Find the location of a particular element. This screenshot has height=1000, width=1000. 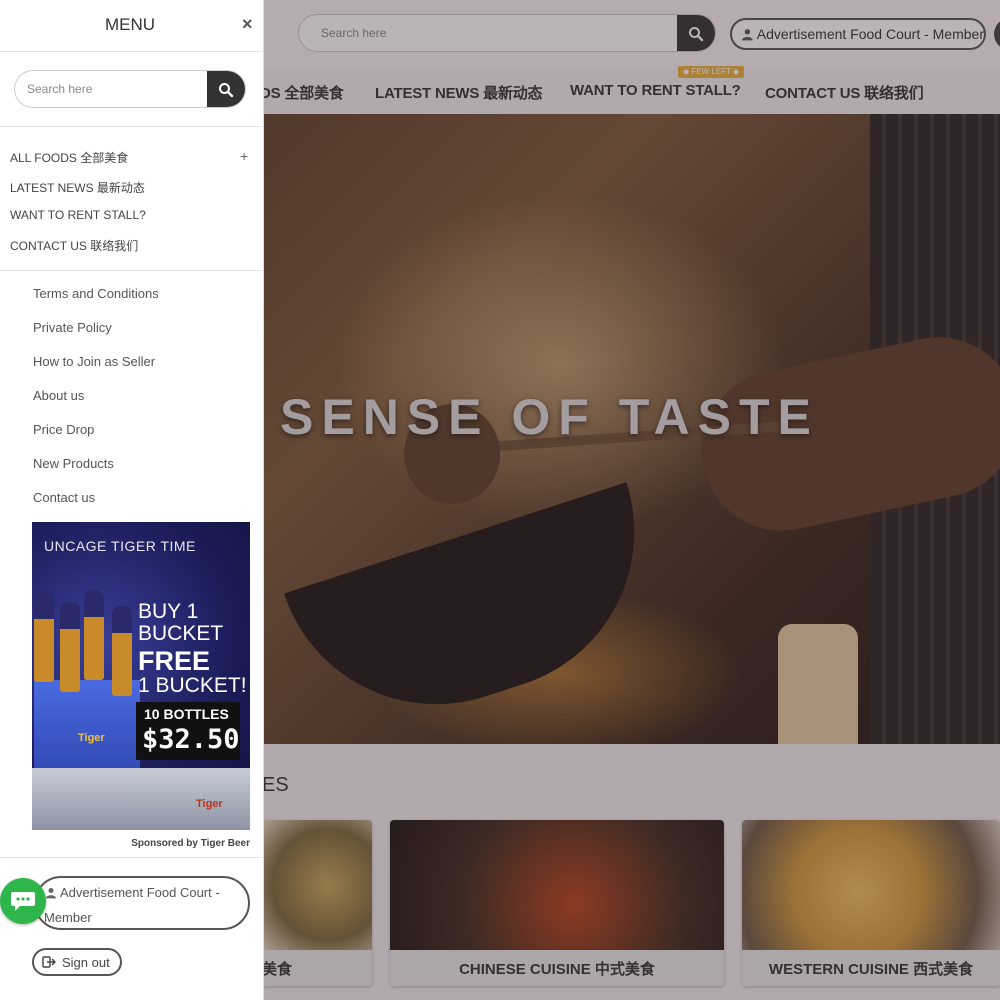

ad-offer-bucket: BUCKET is located at coordinates (181, 633).